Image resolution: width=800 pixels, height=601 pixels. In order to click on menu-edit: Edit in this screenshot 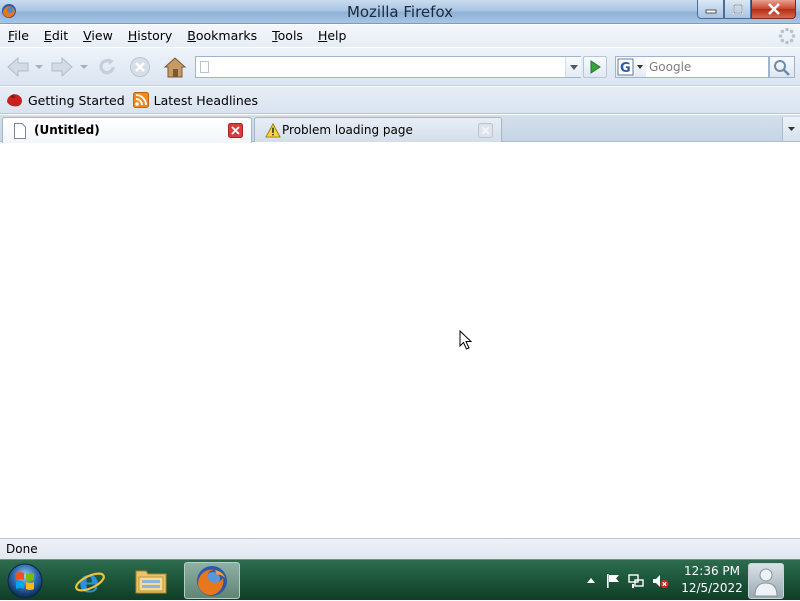, I will do `click(55, 36)`.